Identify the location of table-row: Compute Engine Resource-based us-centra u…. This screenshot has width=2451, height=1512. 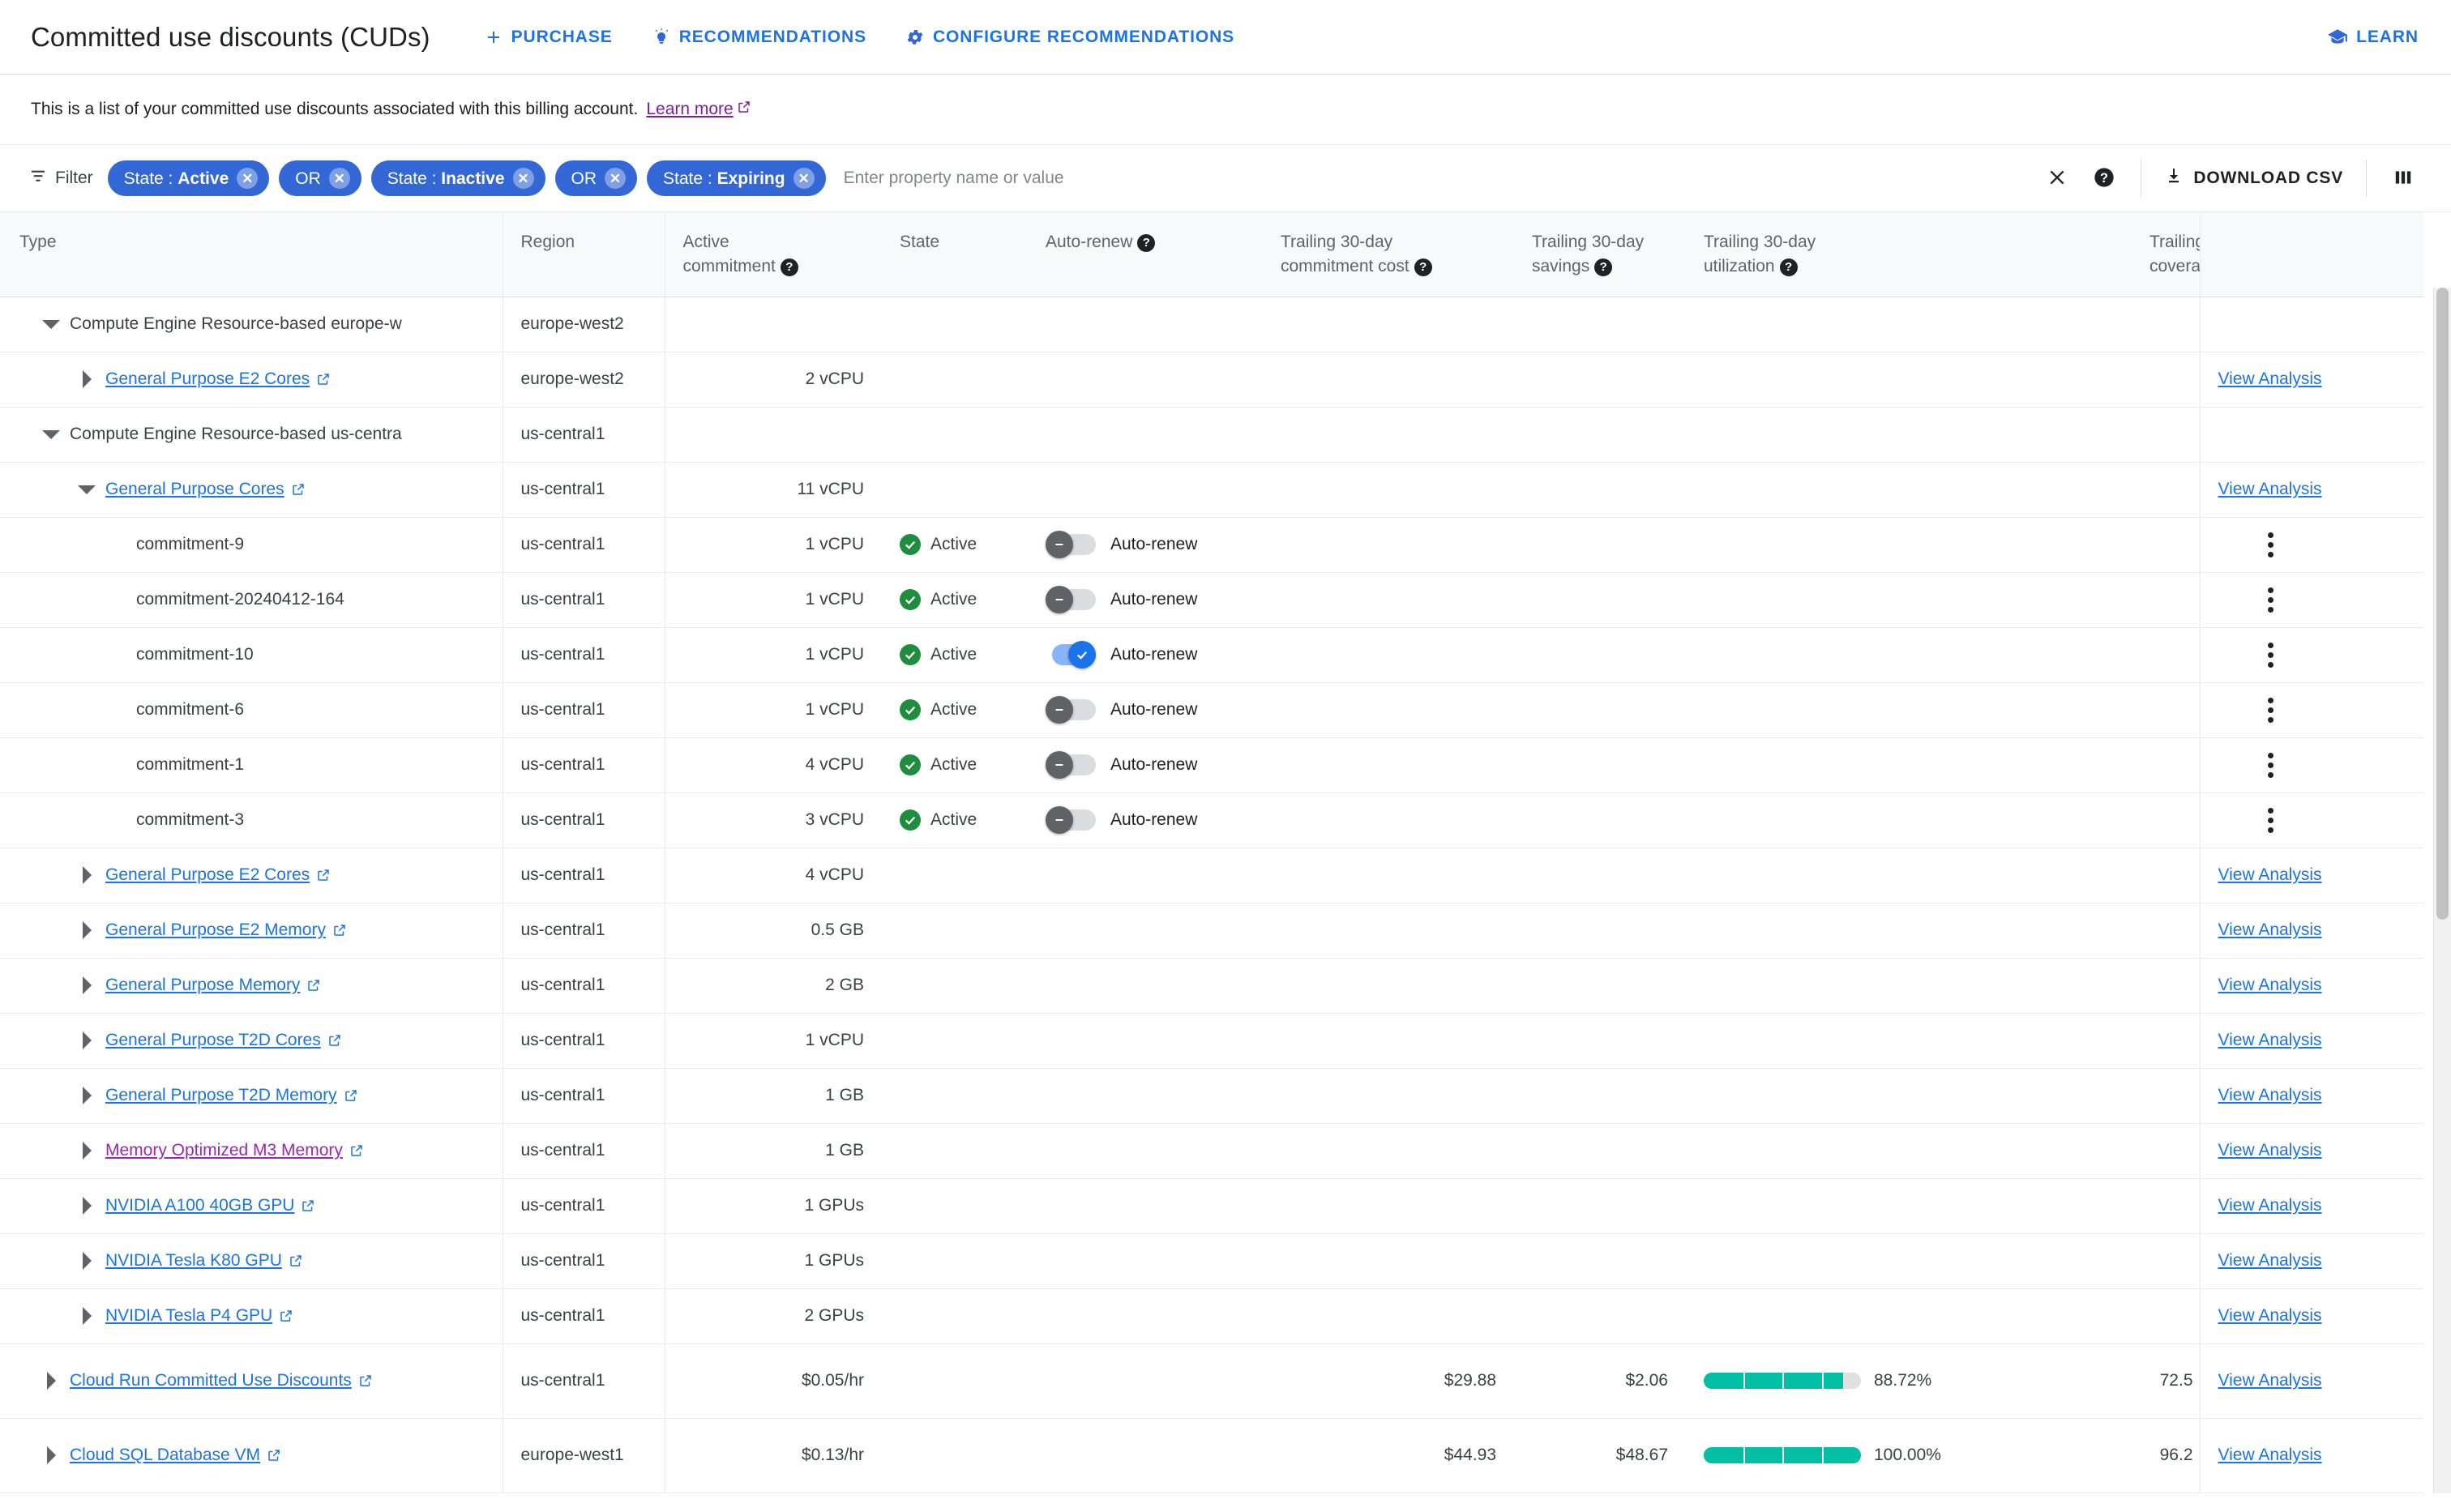
(1211, 435).